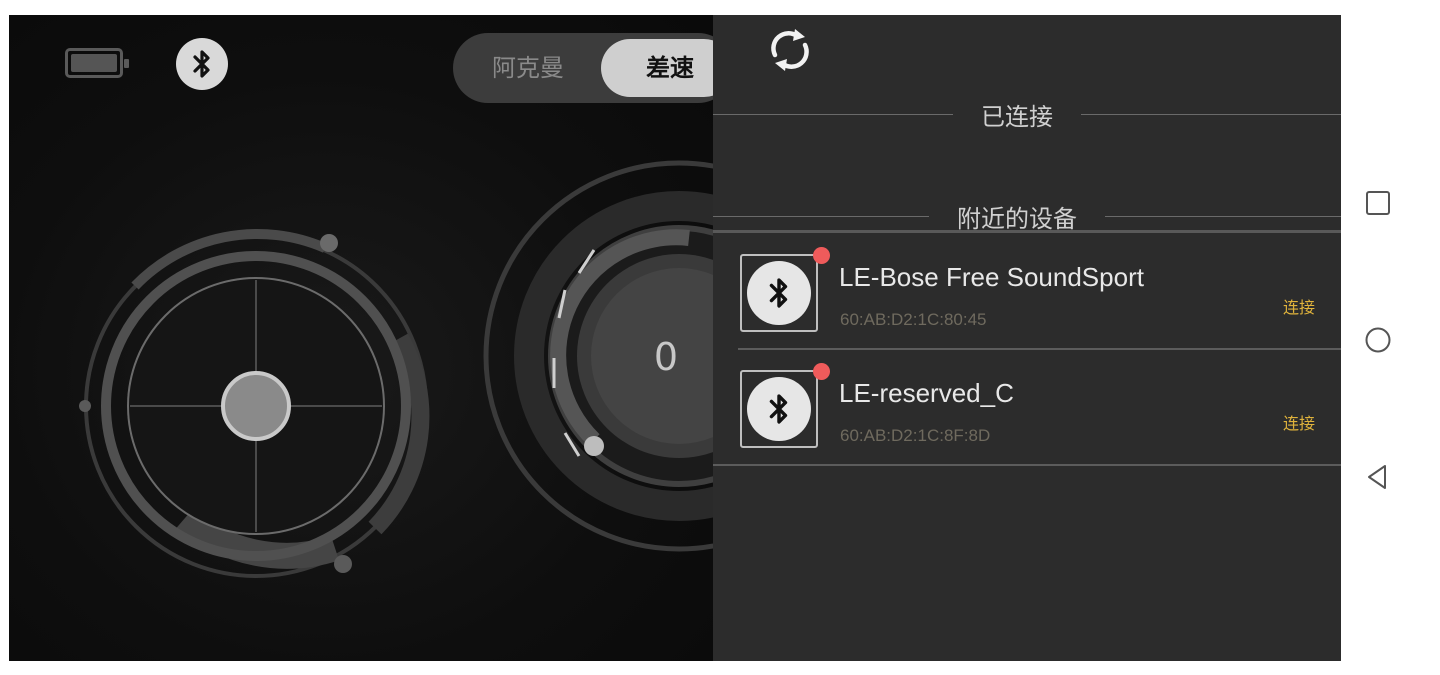 The height and width of the screenshot is (675, 1440). What do you see at coordinates (528, 68) in the screenshot?
I see `mode-option-ackermann: 阿克曼` at bounding box center [528, 68].